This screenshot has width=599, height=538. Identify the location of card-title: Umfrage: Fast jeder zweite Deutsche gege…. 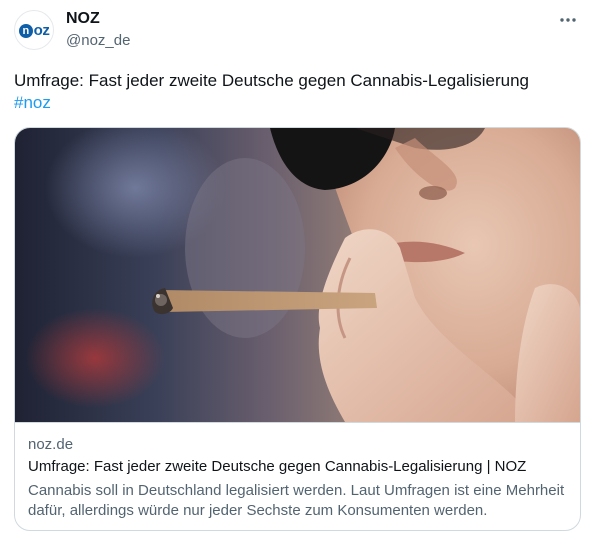
(277, 466).